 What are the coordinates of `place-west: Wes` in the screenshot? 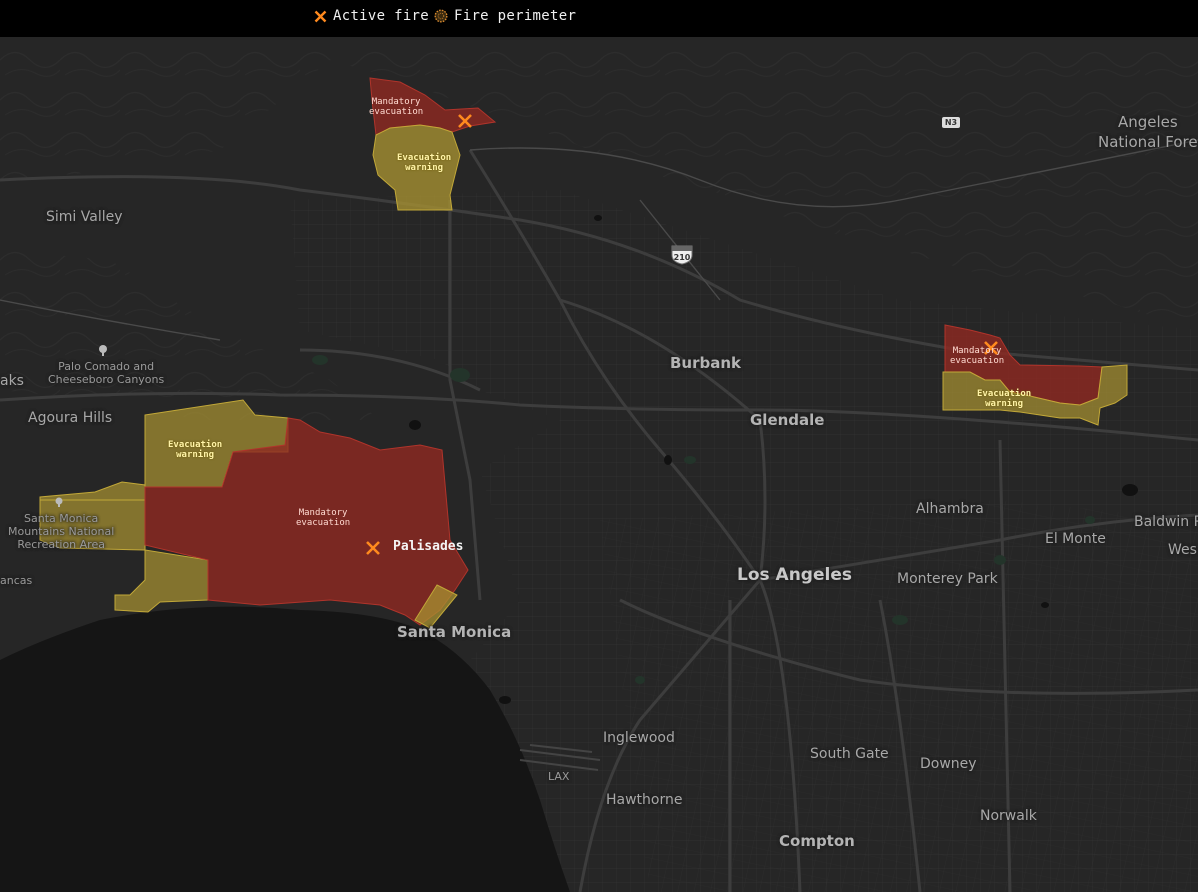 It's located at (1182, 550).